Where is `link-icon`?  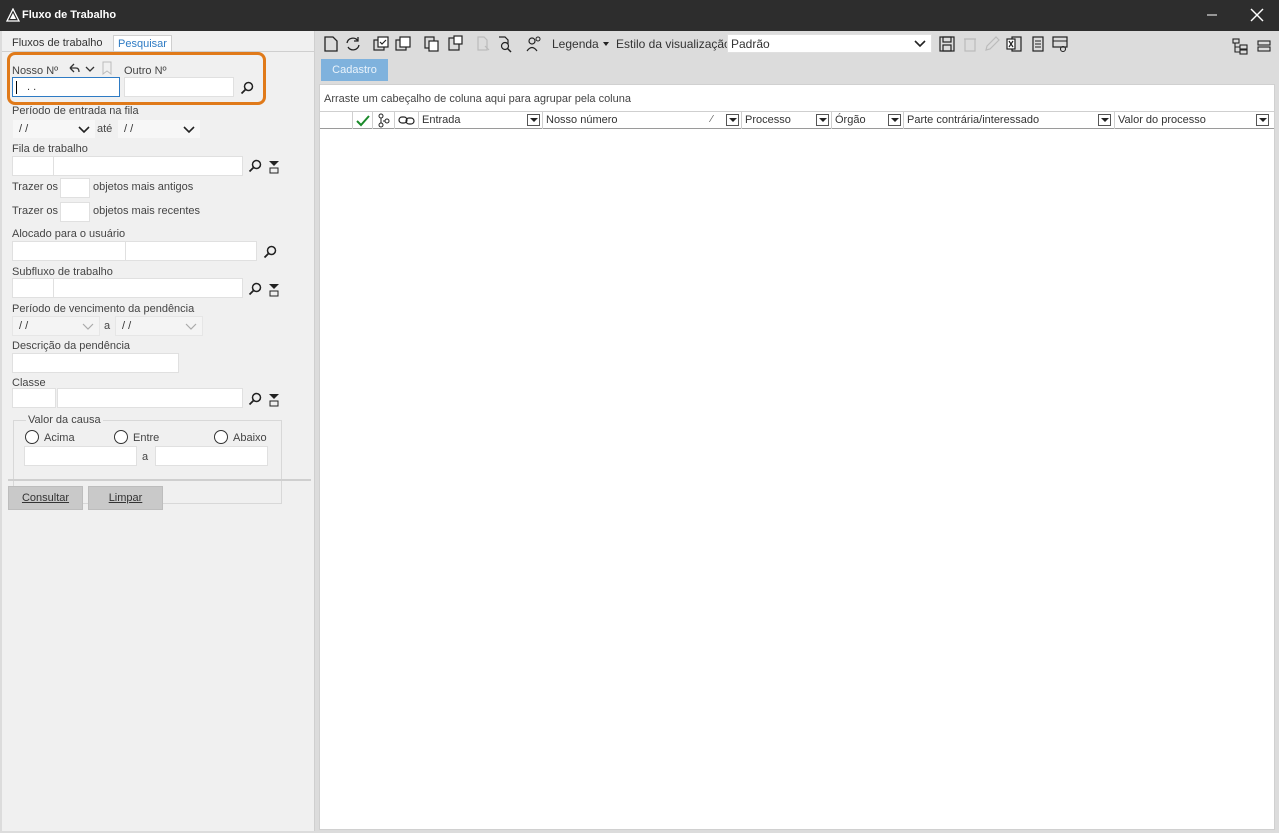
link-icon is located at coordinates (406, 120).